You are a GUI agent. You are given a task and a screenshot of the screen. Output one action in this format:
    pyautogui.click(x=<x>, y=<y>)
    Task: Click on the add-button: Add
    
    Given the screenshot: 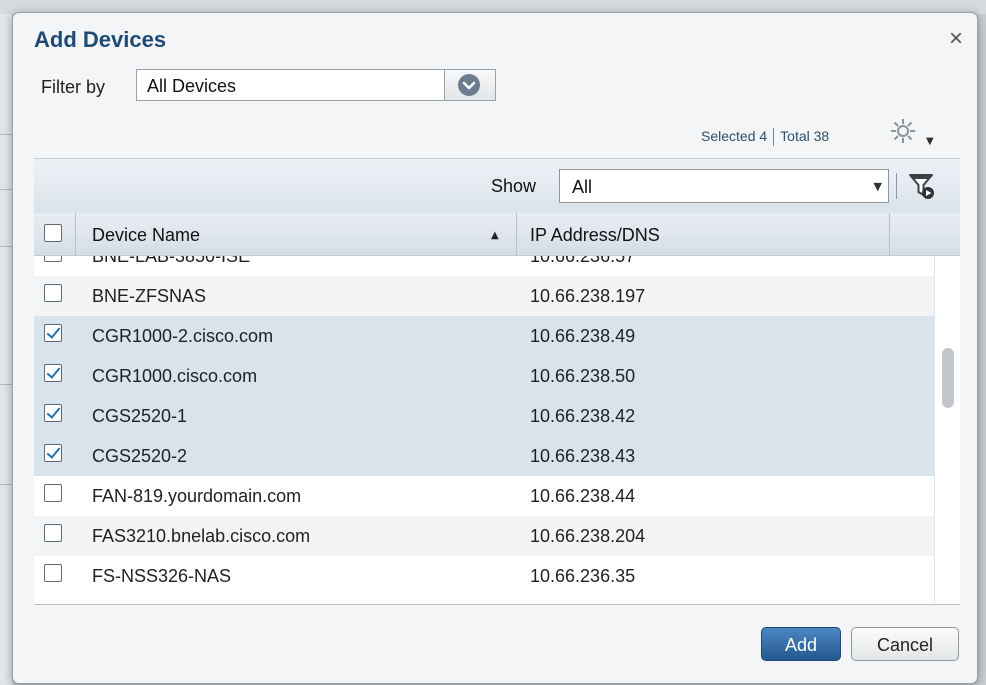 What is the action you would take?
    pyautogui.click(x=801, y=644)
    